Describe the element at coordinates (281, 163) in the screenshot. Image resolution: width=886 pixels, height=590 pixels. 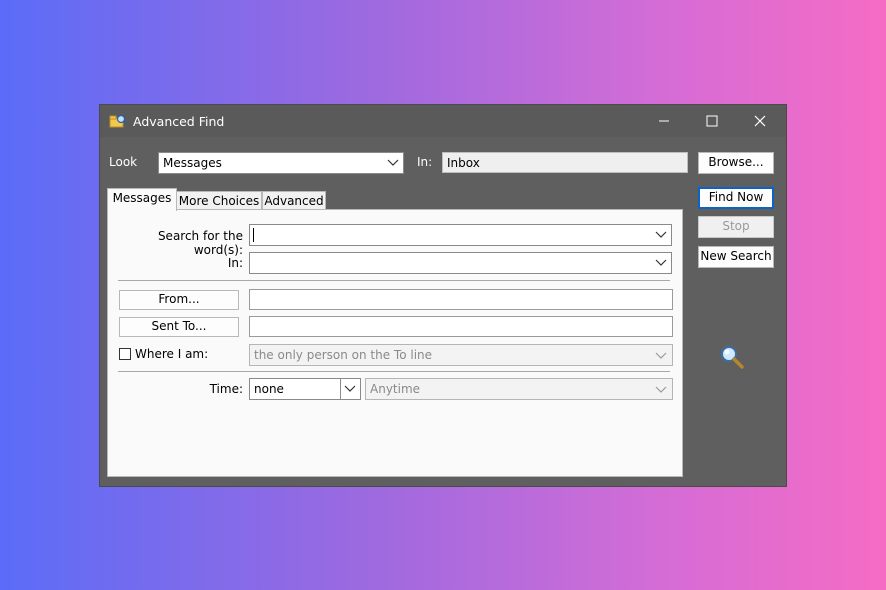
I see `look-select: Messages` at that location.